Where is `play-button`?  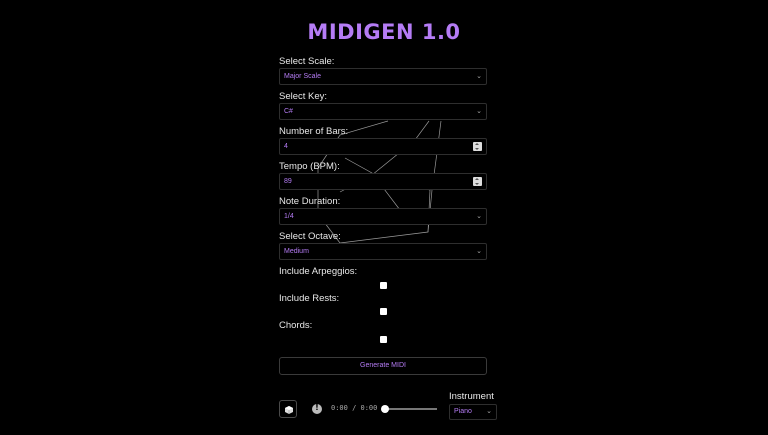 play-button is located at coordinates (288, 409).